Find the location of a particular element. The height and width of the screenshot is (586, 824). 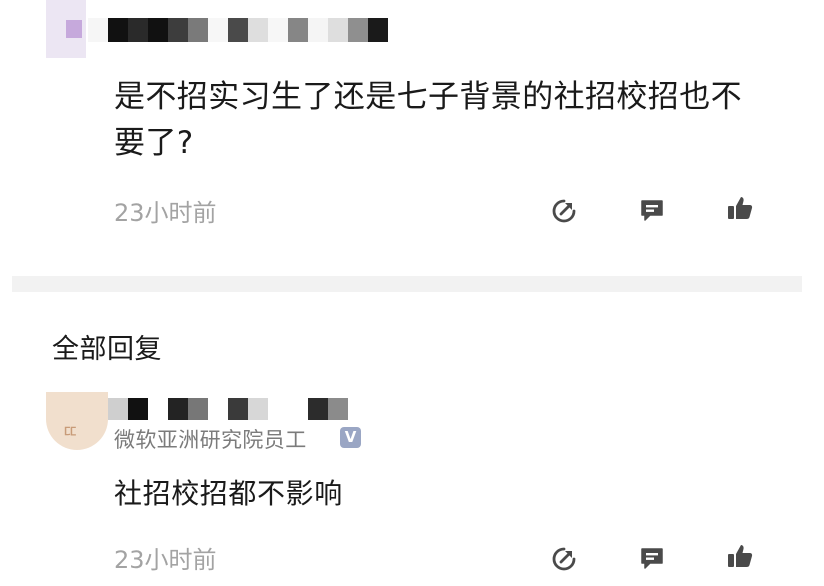

post-share-button is located at coordinates (564, 211).